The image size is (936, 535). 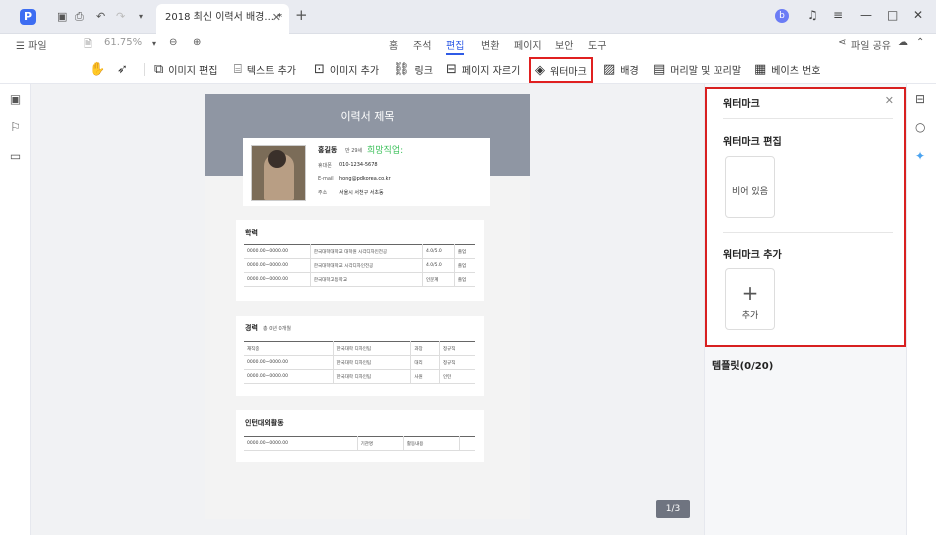 What do you see at coordinates (346, 69) in the screenshot?
I see `add-image-button: ⊡ 이미지 추가` at bounding box center [346, 69].